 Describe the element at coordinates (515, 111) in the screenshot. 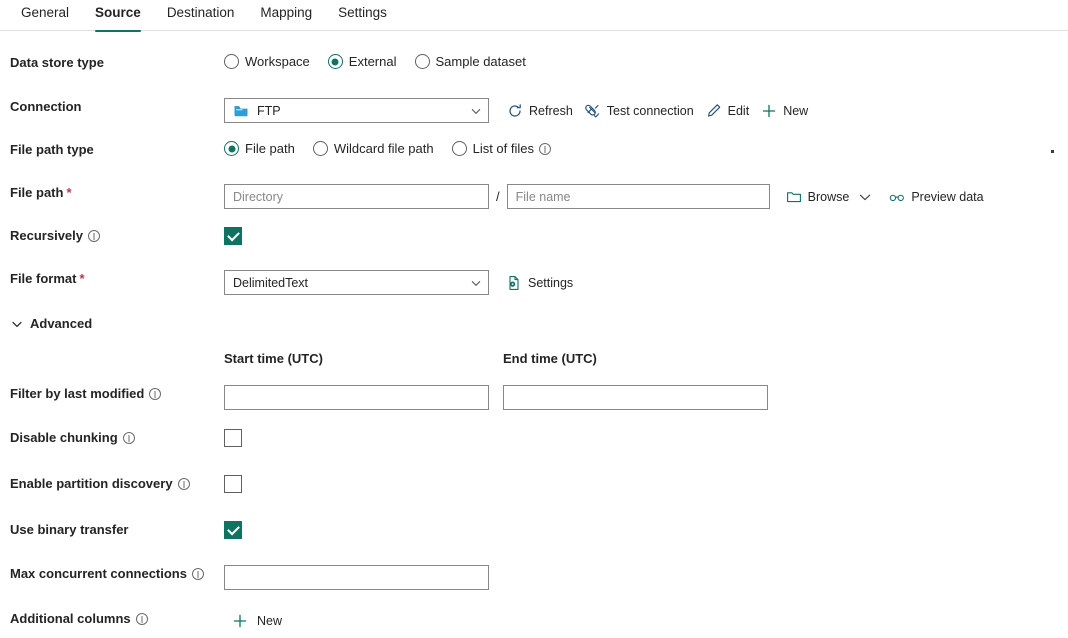

I see `refresh-icon` at that location.